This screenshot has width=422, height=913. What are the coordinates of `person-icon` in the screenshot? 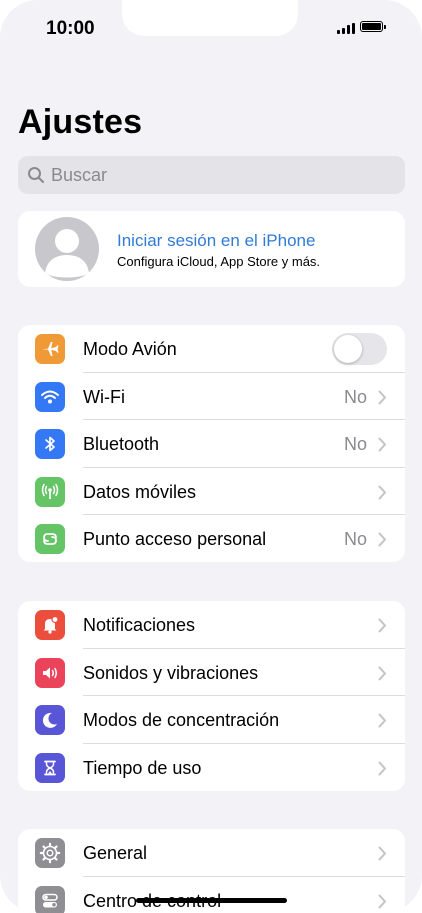 It's located at (67, 253).